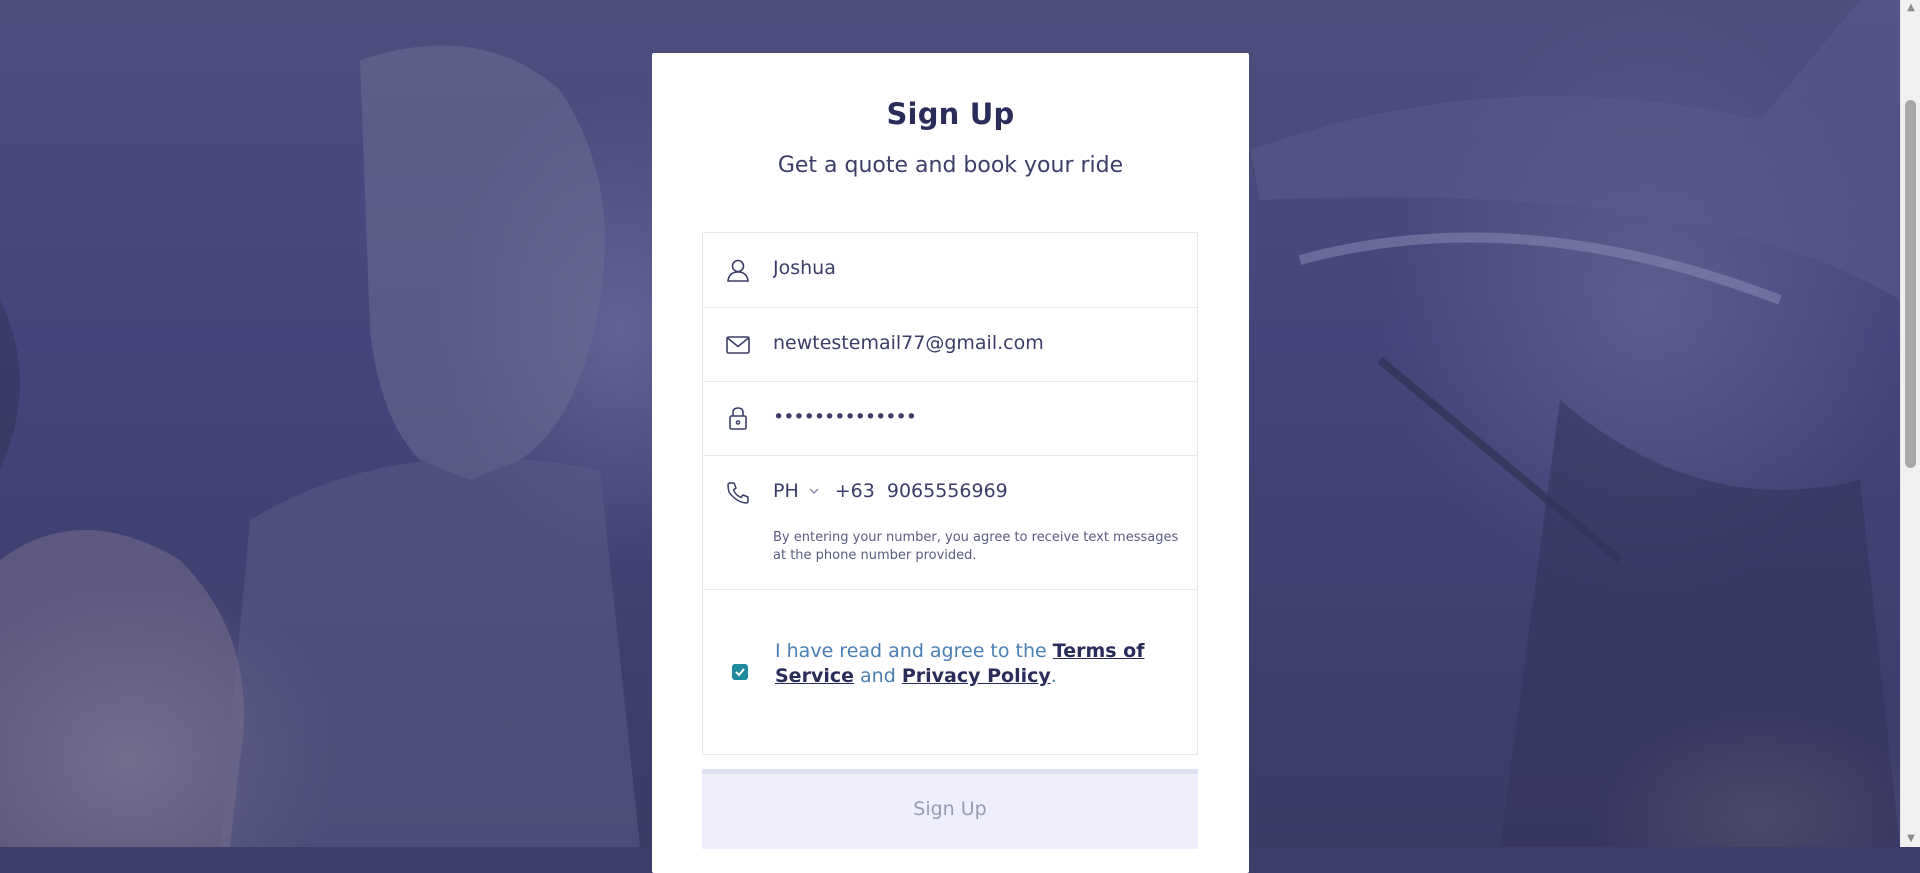 This screenshot has height=873, width=1920. What do you see at coordinates (1053, 676) in the screenshot?
I see `terms-suffix: .` at bounding box center [1053, 676].